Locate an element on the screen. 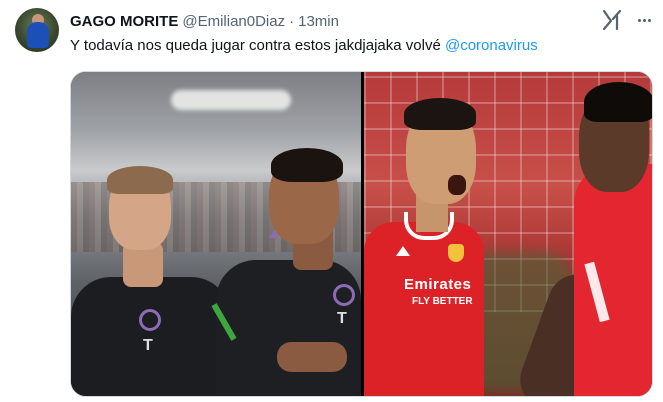 The height and width of the screenshot is (402, 663). player-3-hair is located at coordinates (440, 114).